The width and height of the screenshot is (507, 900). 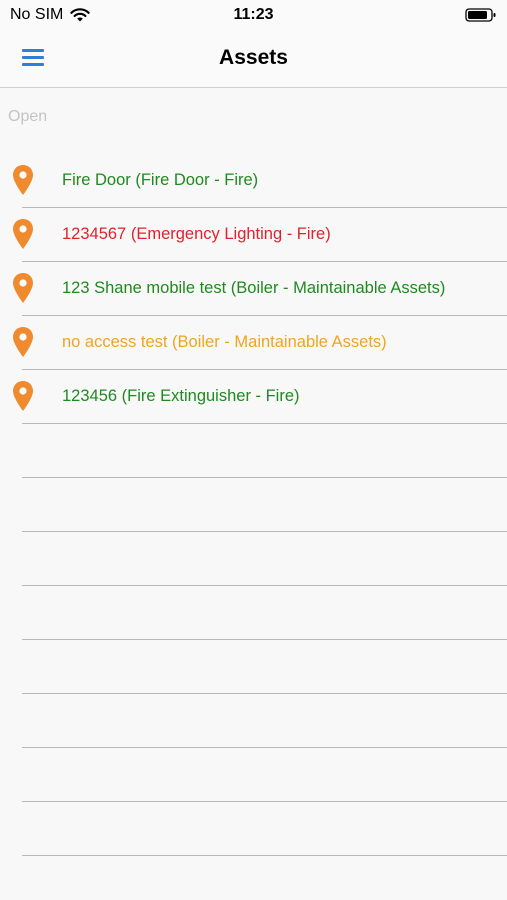 What do you see at coordinates (28, 116) in the screenshot?
I see `section-header-open: Open` at bounding box center [28, 116].